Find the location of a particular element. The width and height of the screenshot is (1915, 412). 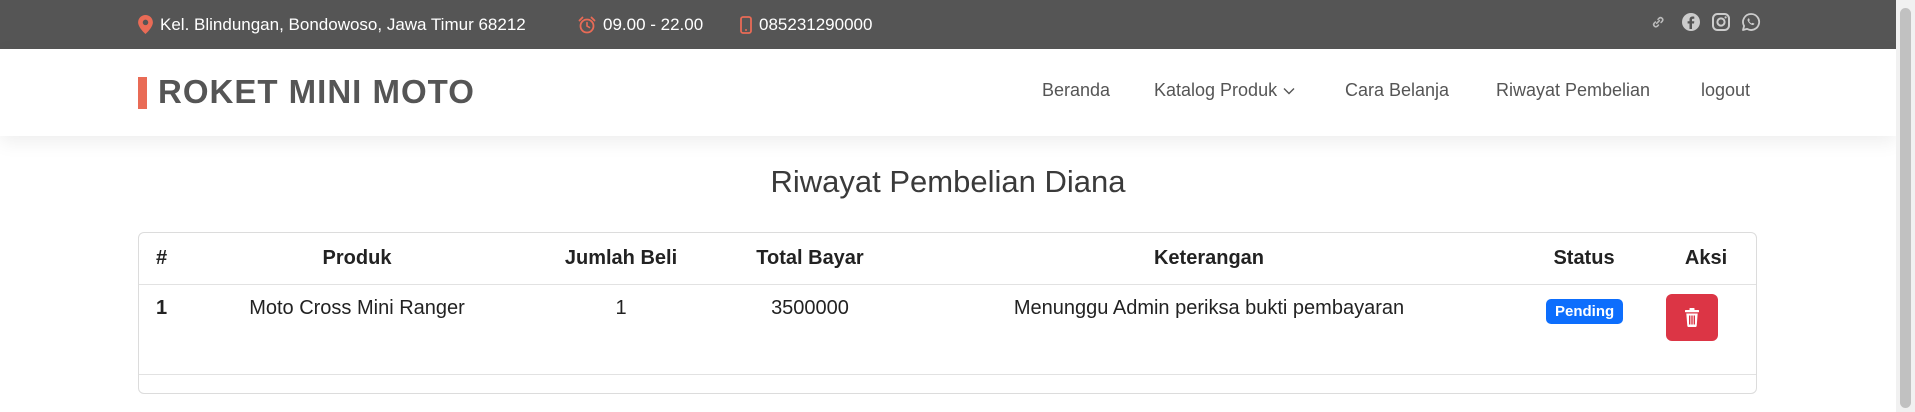

mobile-phone-icon is located at coordinates (746, 24).